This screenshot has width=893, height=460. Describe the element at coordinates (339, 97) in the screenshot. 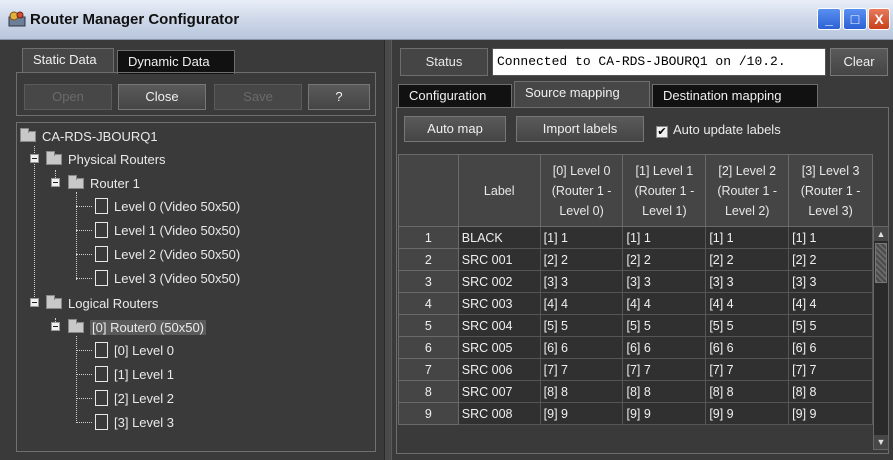

I see `help-button: ?` at that location.